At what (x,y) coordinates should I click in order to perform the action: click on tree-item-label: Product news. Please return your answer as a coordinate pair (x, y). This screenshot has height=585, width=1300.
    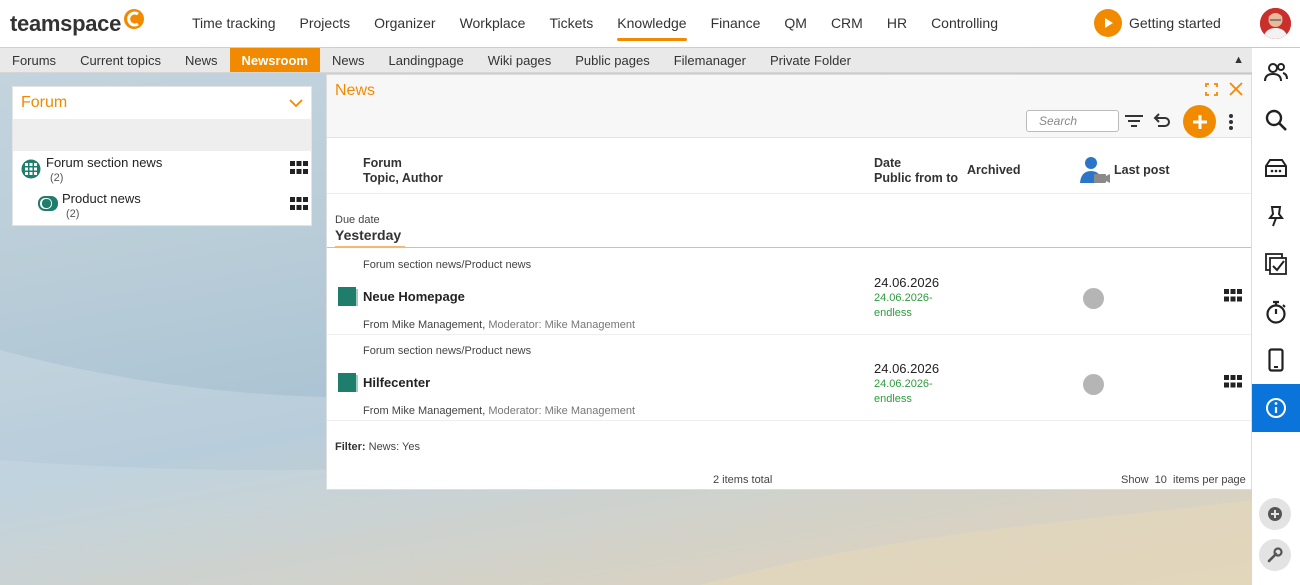
    Looking at the image, I should click on (101, 198).